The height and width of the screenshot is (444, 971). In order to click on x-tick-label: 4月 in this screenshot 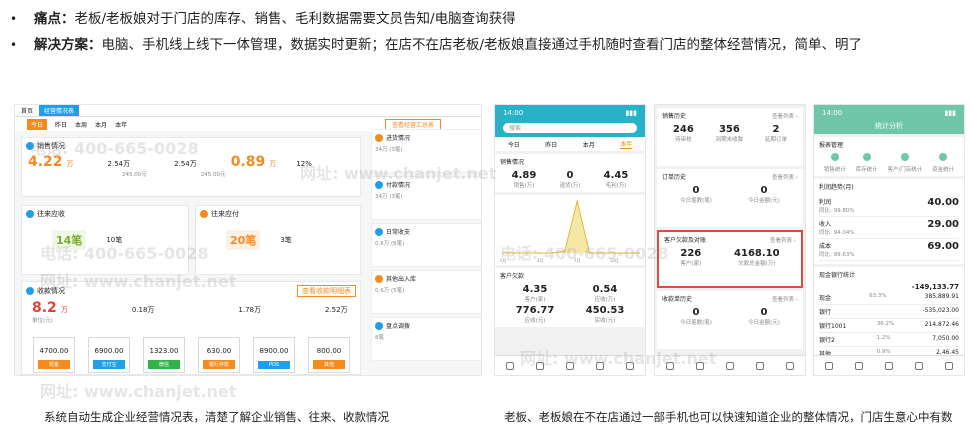, I will do `click(540, 260)`.